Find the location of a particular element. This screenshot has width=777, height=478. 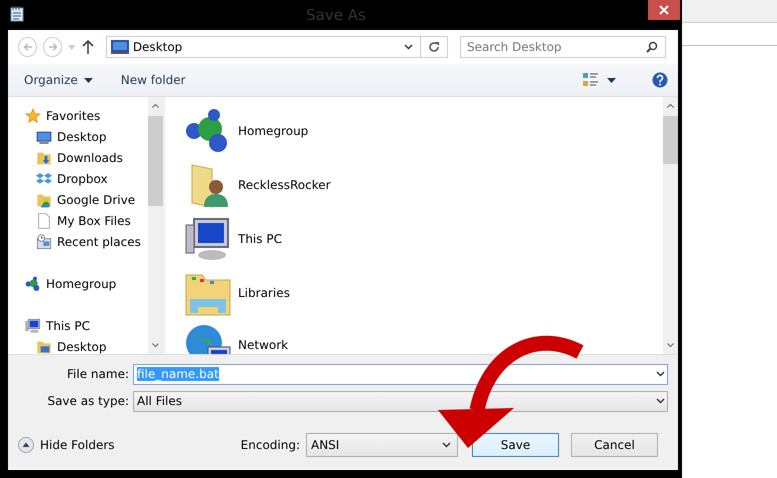

open-box-icon is located at coordinates (44, 178).